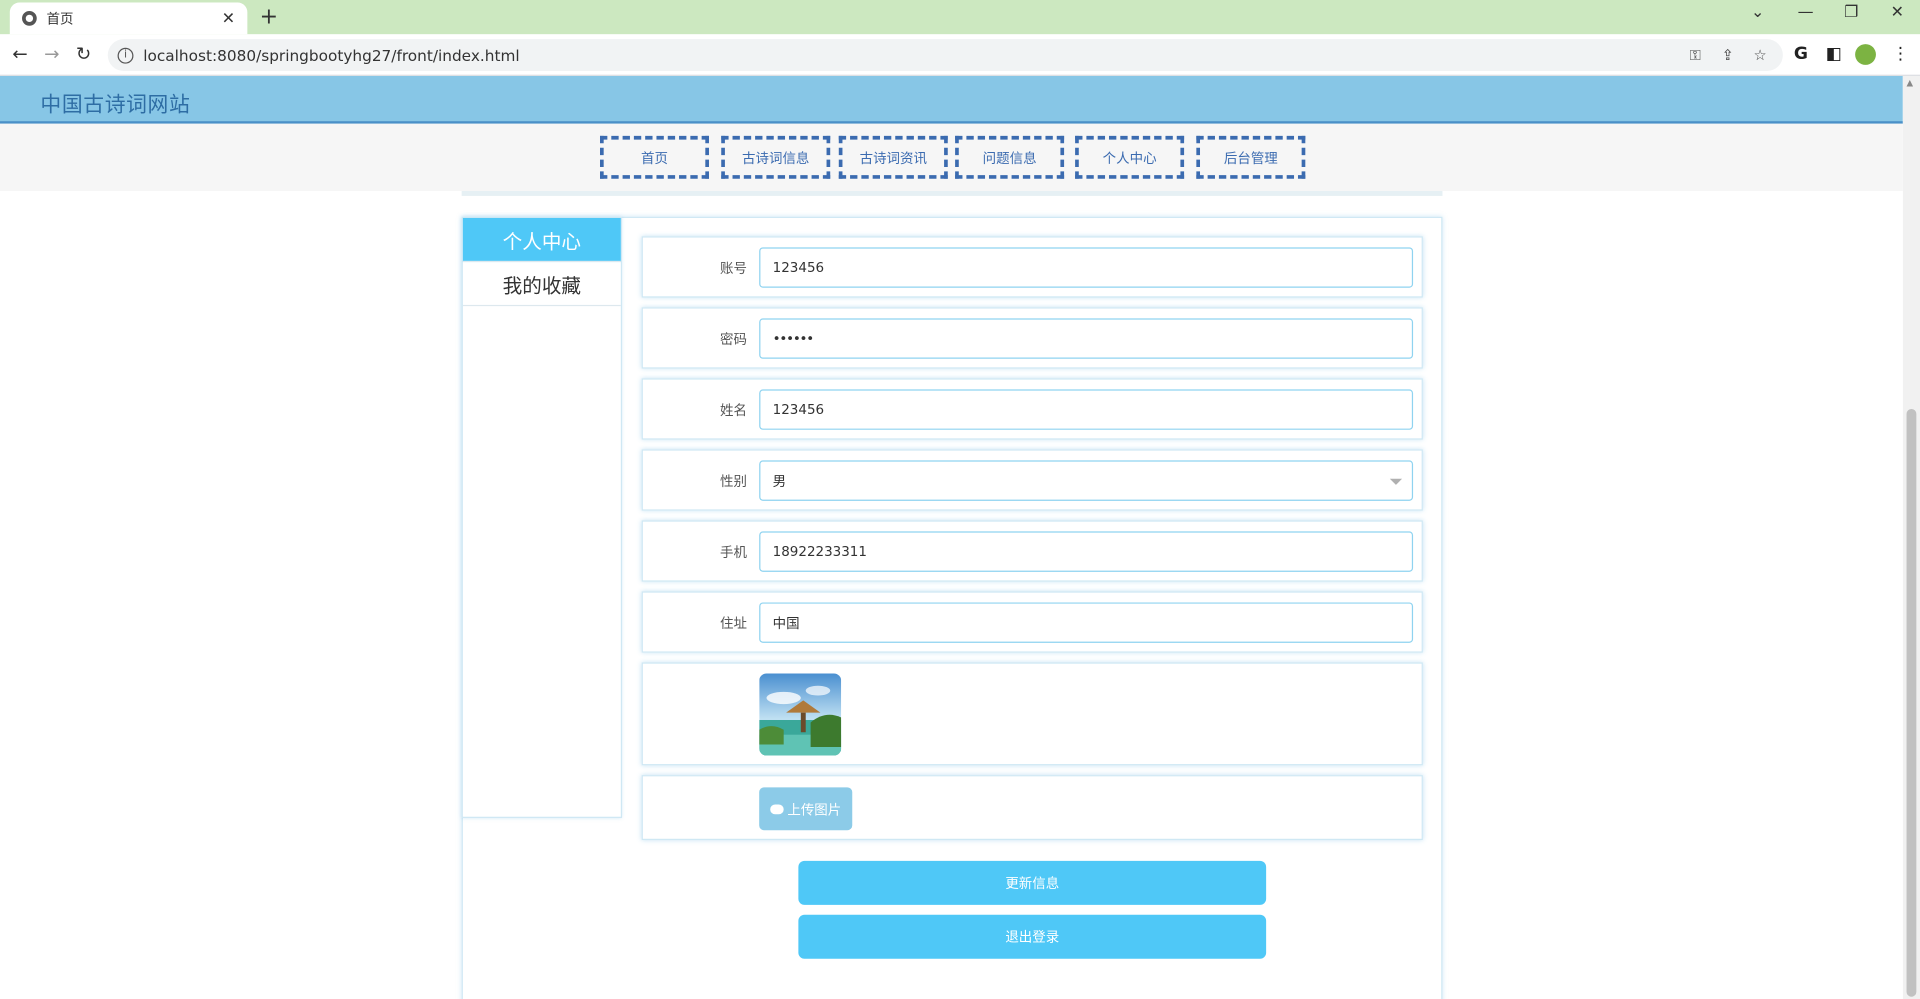 The width and height of the screenshot is (1920, 999). What do you see at coordinates (1757, 13) in the screenshot?
I see `tab-search-icon: ⌄` at bounding box center [1757, 13].